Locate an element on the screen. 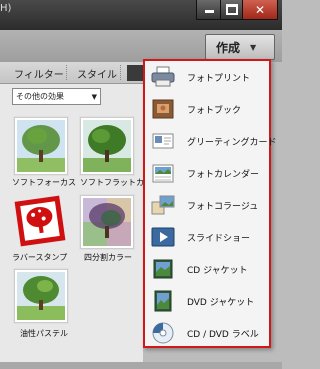 Image resolution: width=320 pixels, height=369 pixels. greeting-card-icon is located at coordinates (163, 141).